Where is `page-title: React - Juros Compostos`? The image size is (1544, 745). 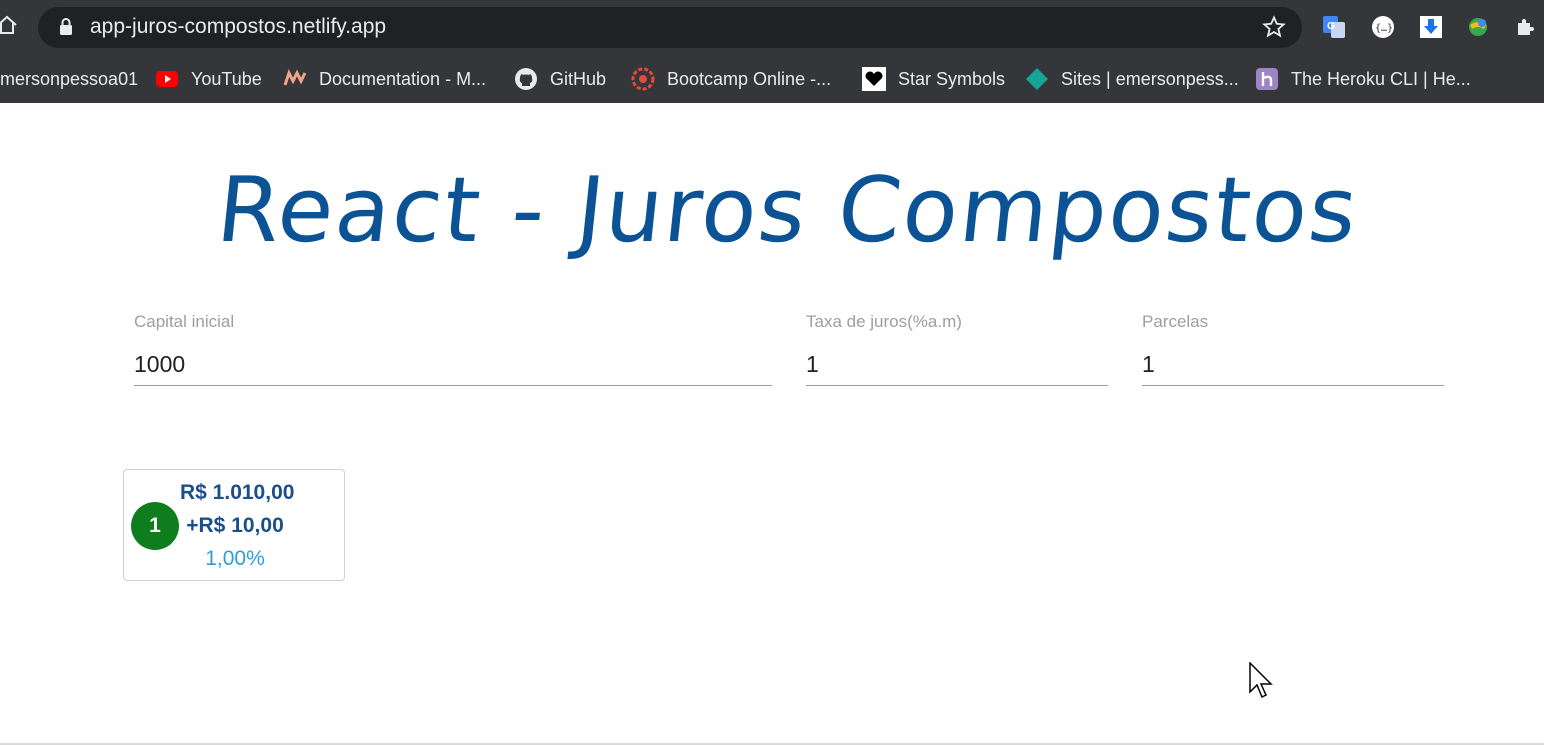 page-title: React - Juros Compostos is located at coordinates (788, 210).